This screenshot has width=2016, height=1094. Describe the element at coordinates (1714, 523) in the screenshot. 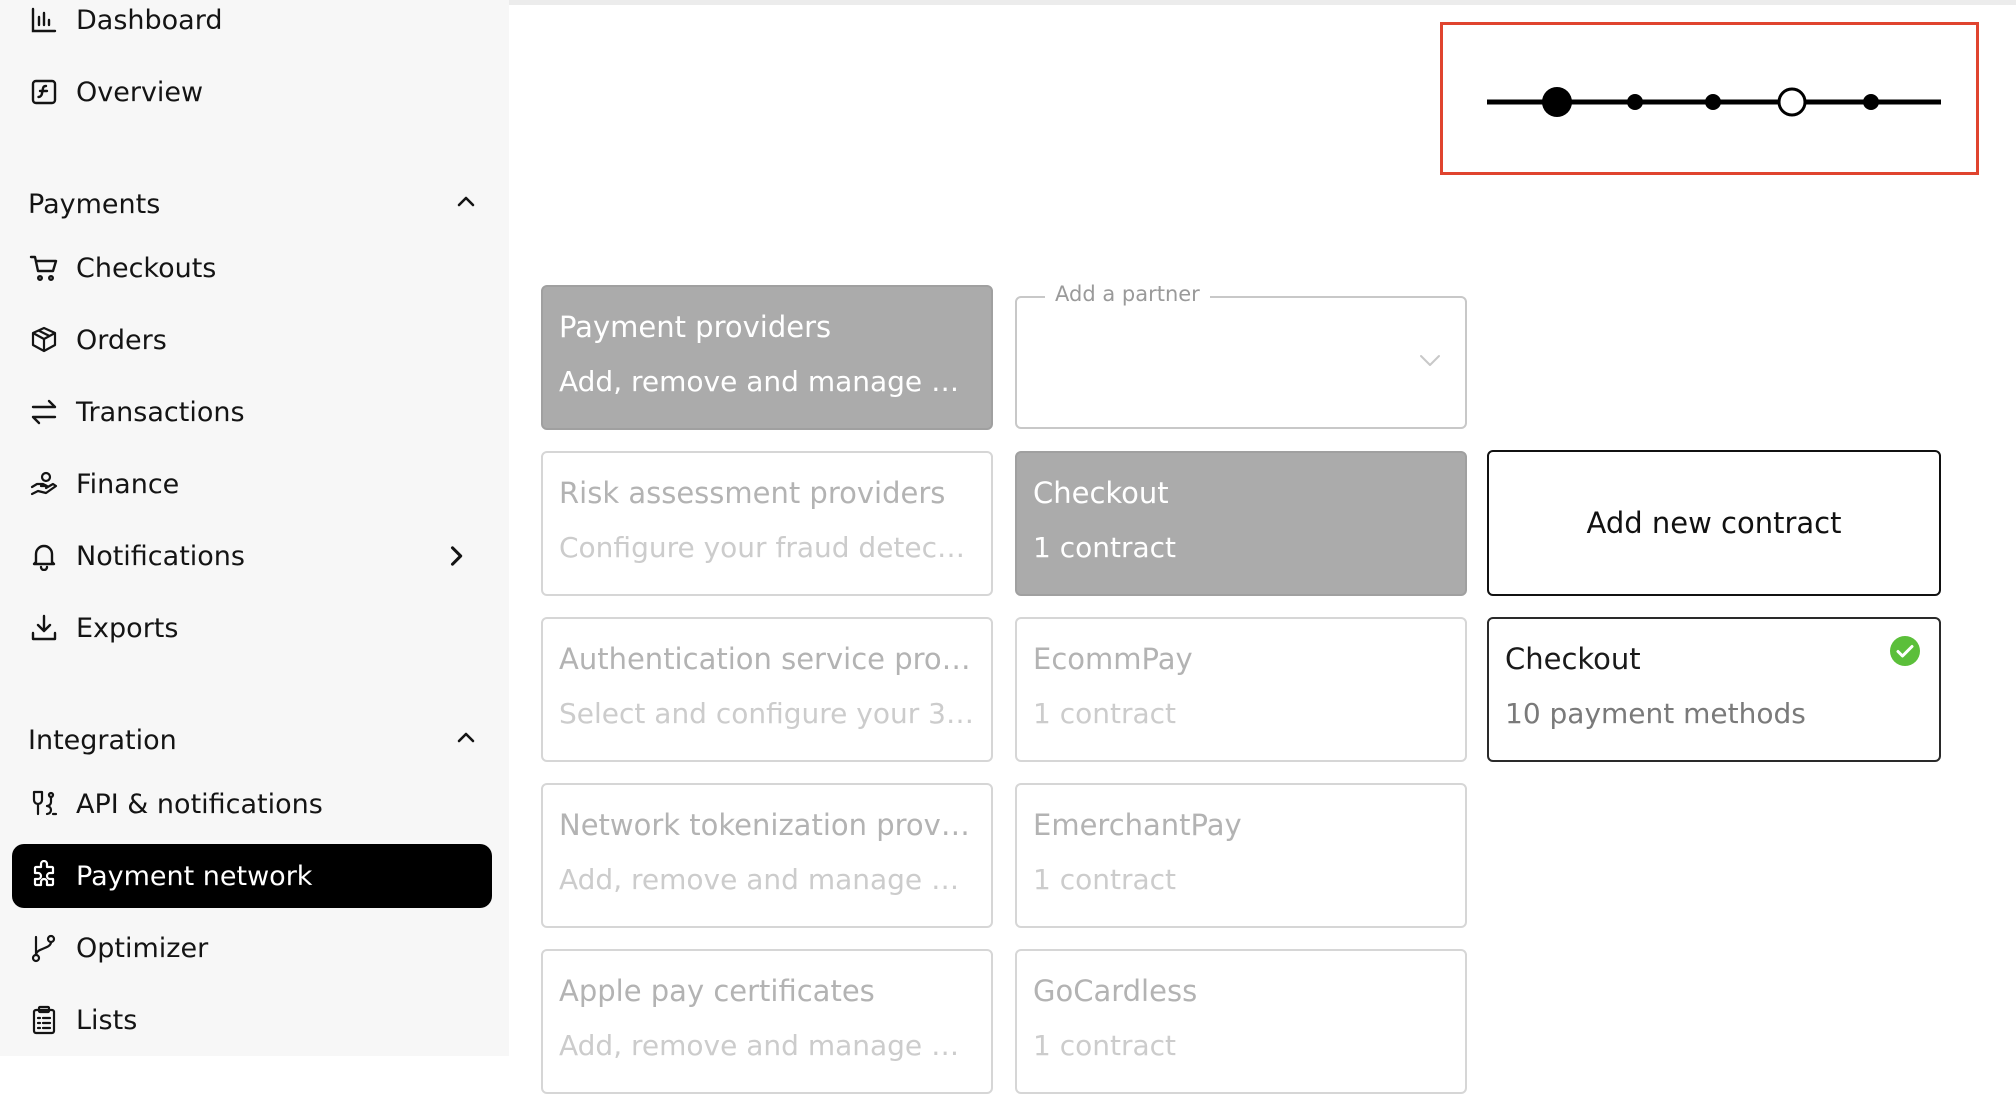

I see `add-new-contract-button: Add new contract` at that location.